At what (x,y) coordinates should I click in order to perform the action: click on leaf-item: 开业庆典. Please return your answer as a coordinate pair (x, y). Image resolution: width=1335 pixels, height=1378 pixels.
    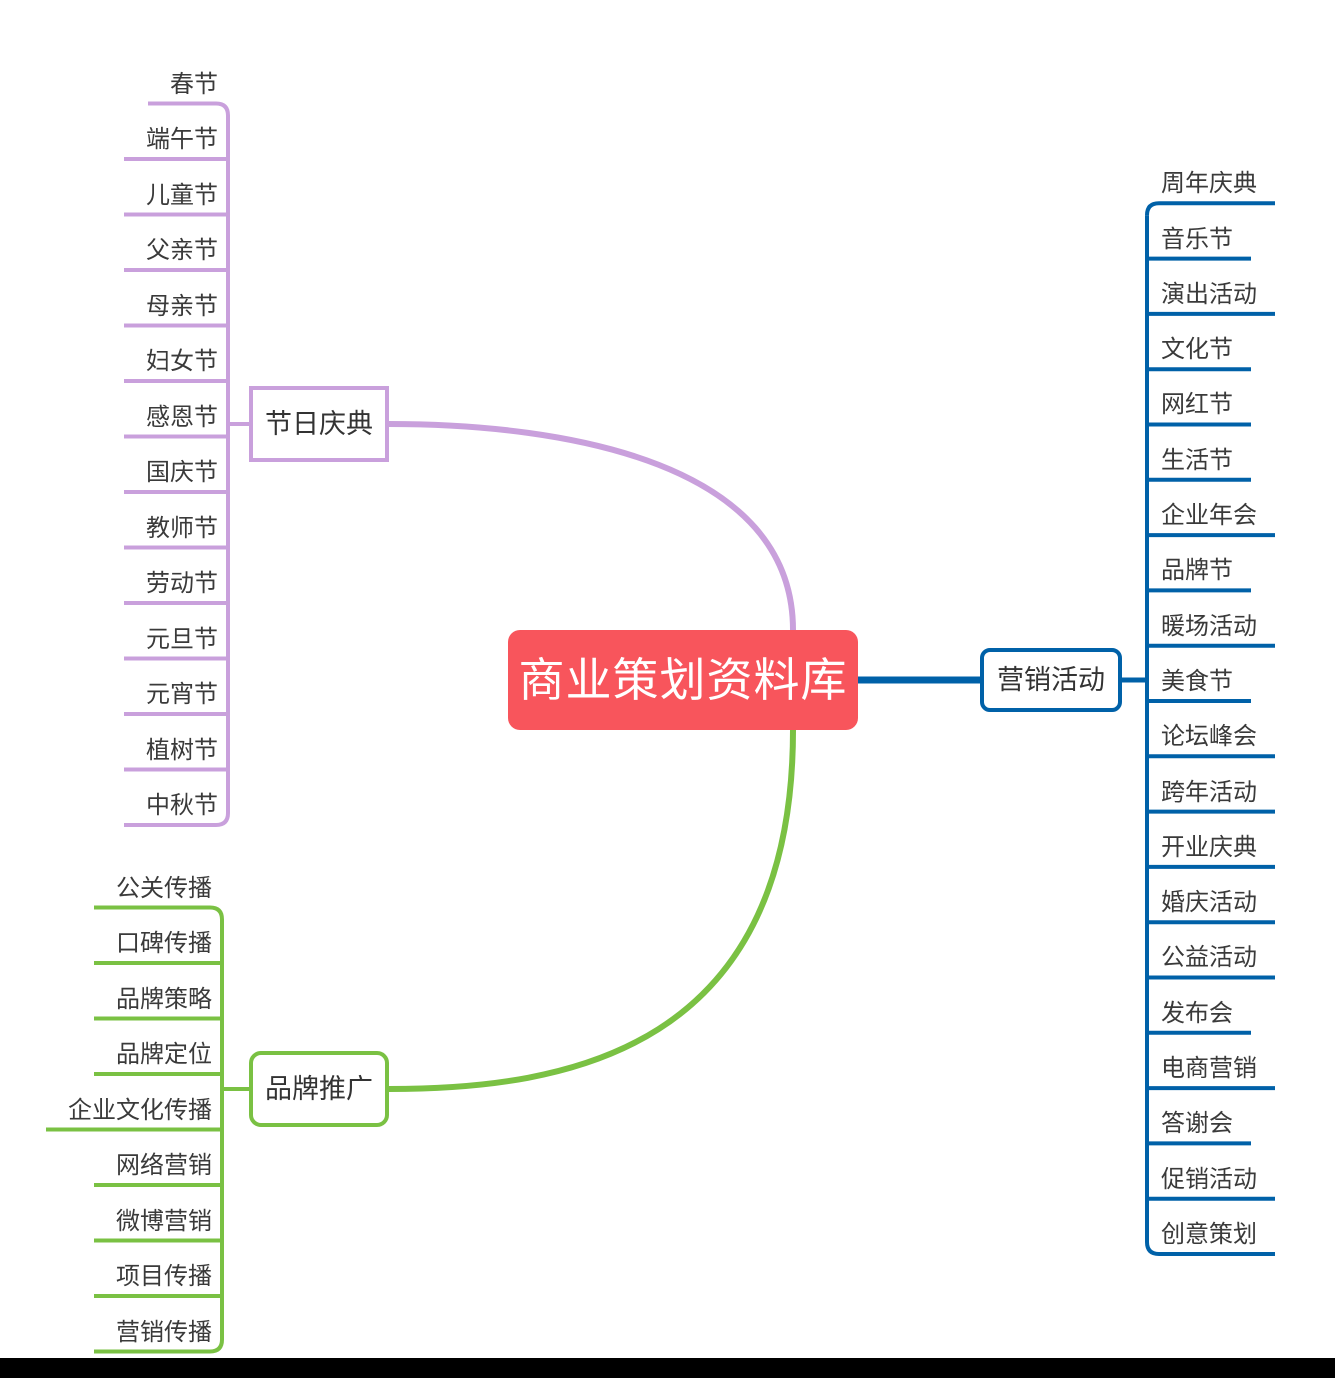
    Looking at the image, I should click on (1222, 839).